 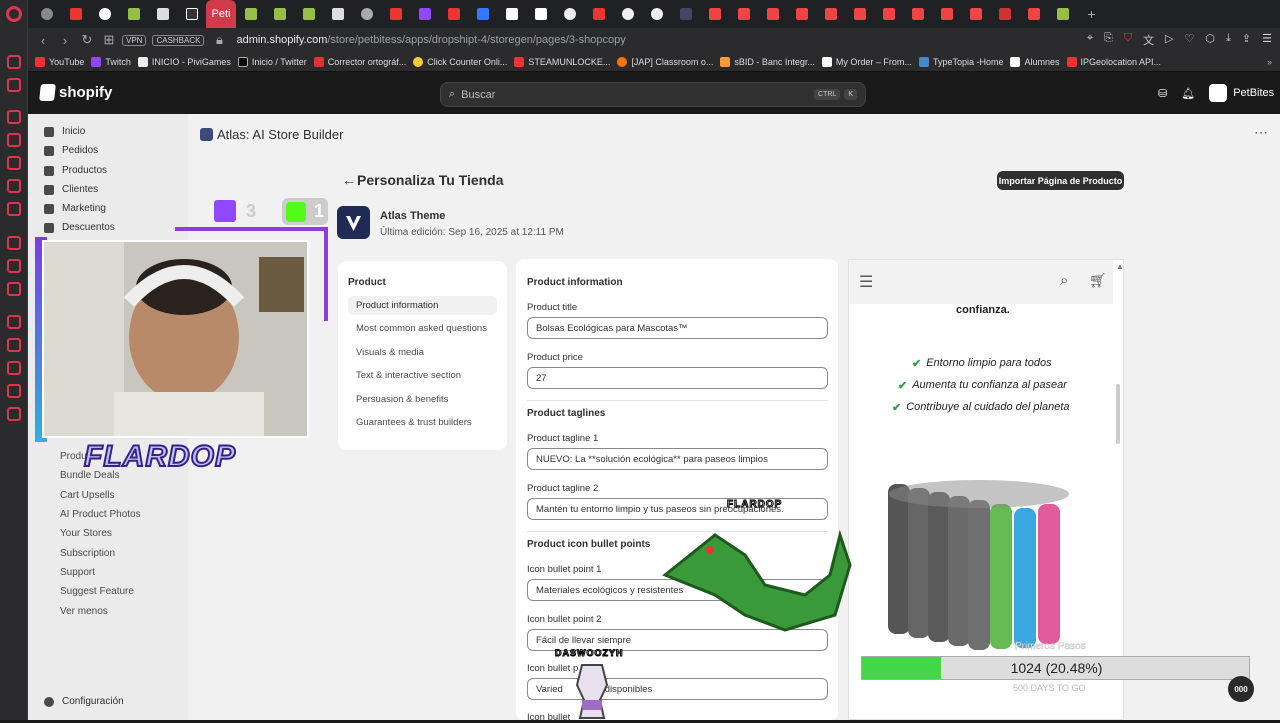 I want to click on lock-icon: 🔒︎, so click(x=219, y=40).